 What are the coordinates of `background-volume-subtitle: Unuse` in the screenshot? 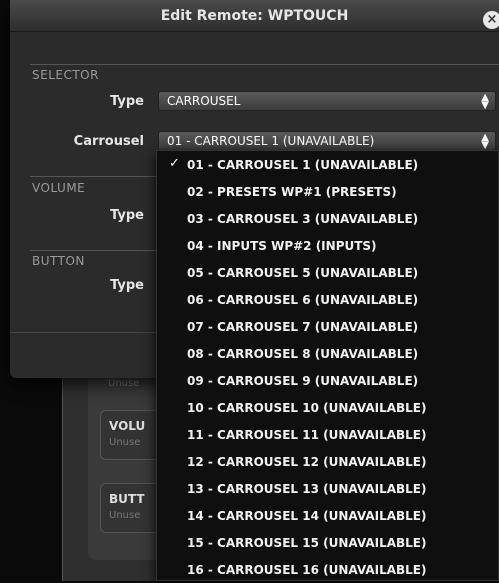 It's located at (125, 442).